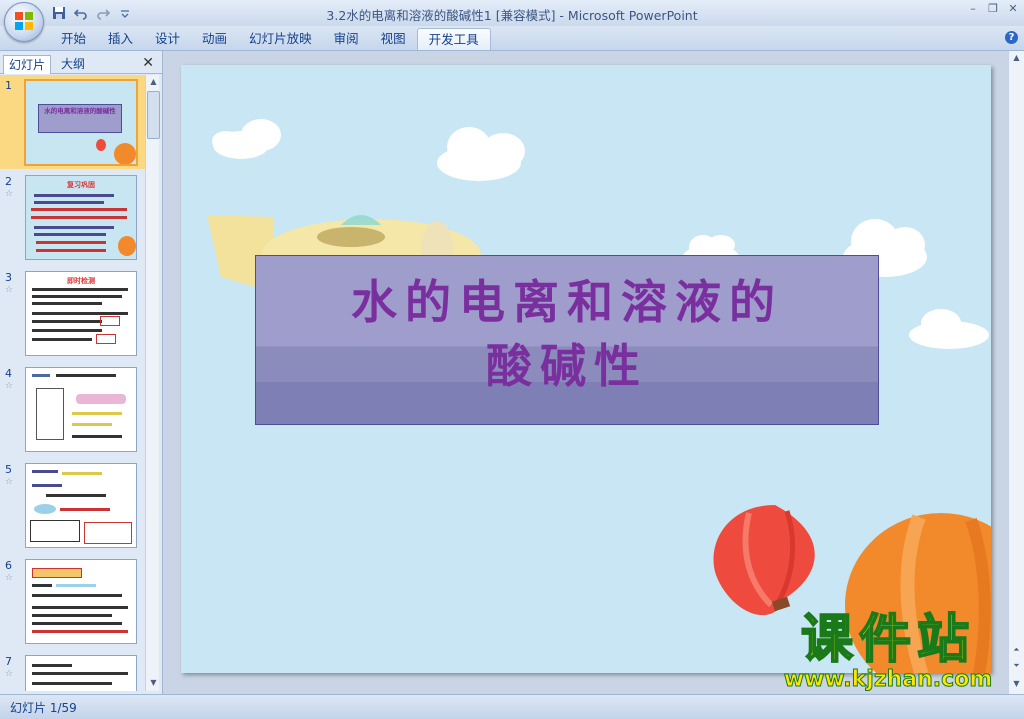 Image resolution: width=1024 pixels, height=719 pixels. I want to click on slide-counter: 幻灯片 1/59, so click(43, 708).